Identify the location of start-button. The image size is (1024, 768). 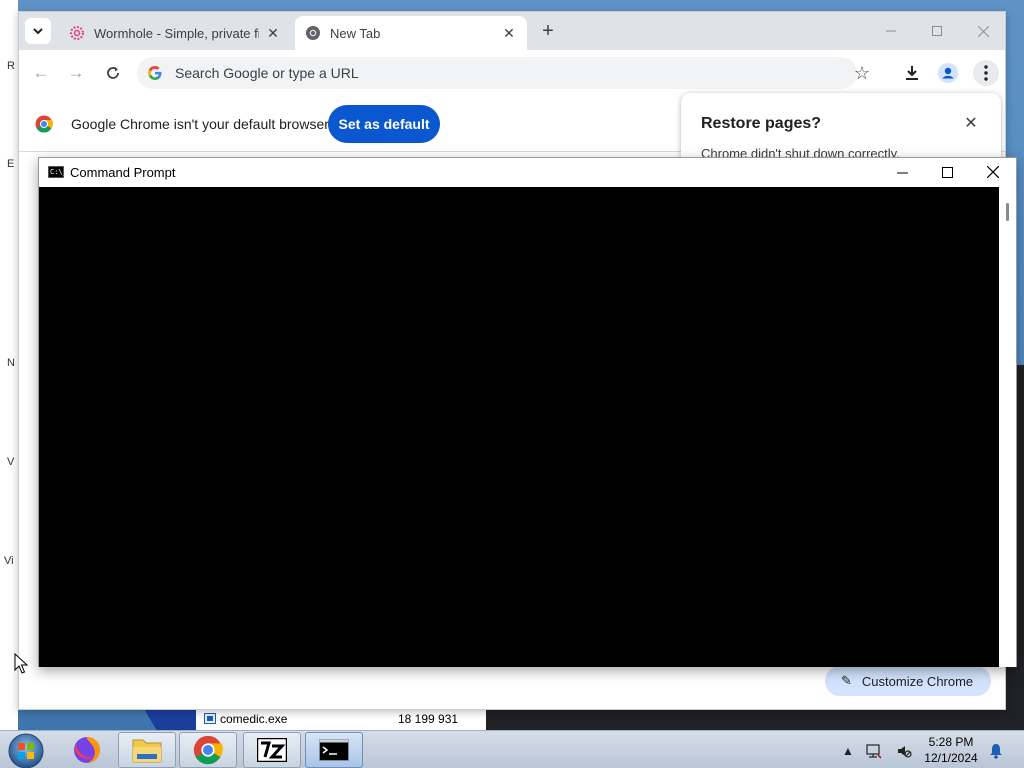
(26, 750).